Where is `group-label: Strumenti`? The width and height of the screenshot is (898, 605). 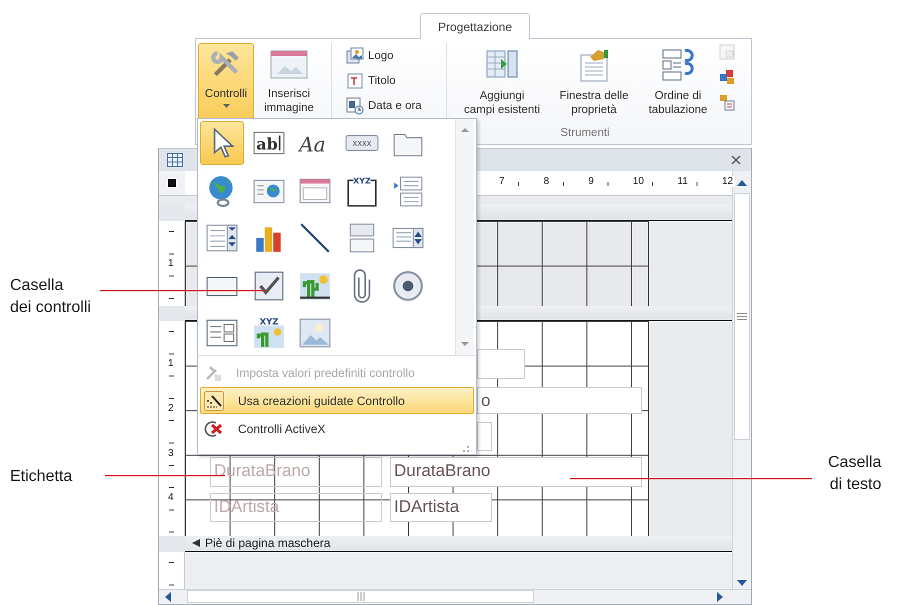
group-label: Strumenti is located at coordinates (585, 133).